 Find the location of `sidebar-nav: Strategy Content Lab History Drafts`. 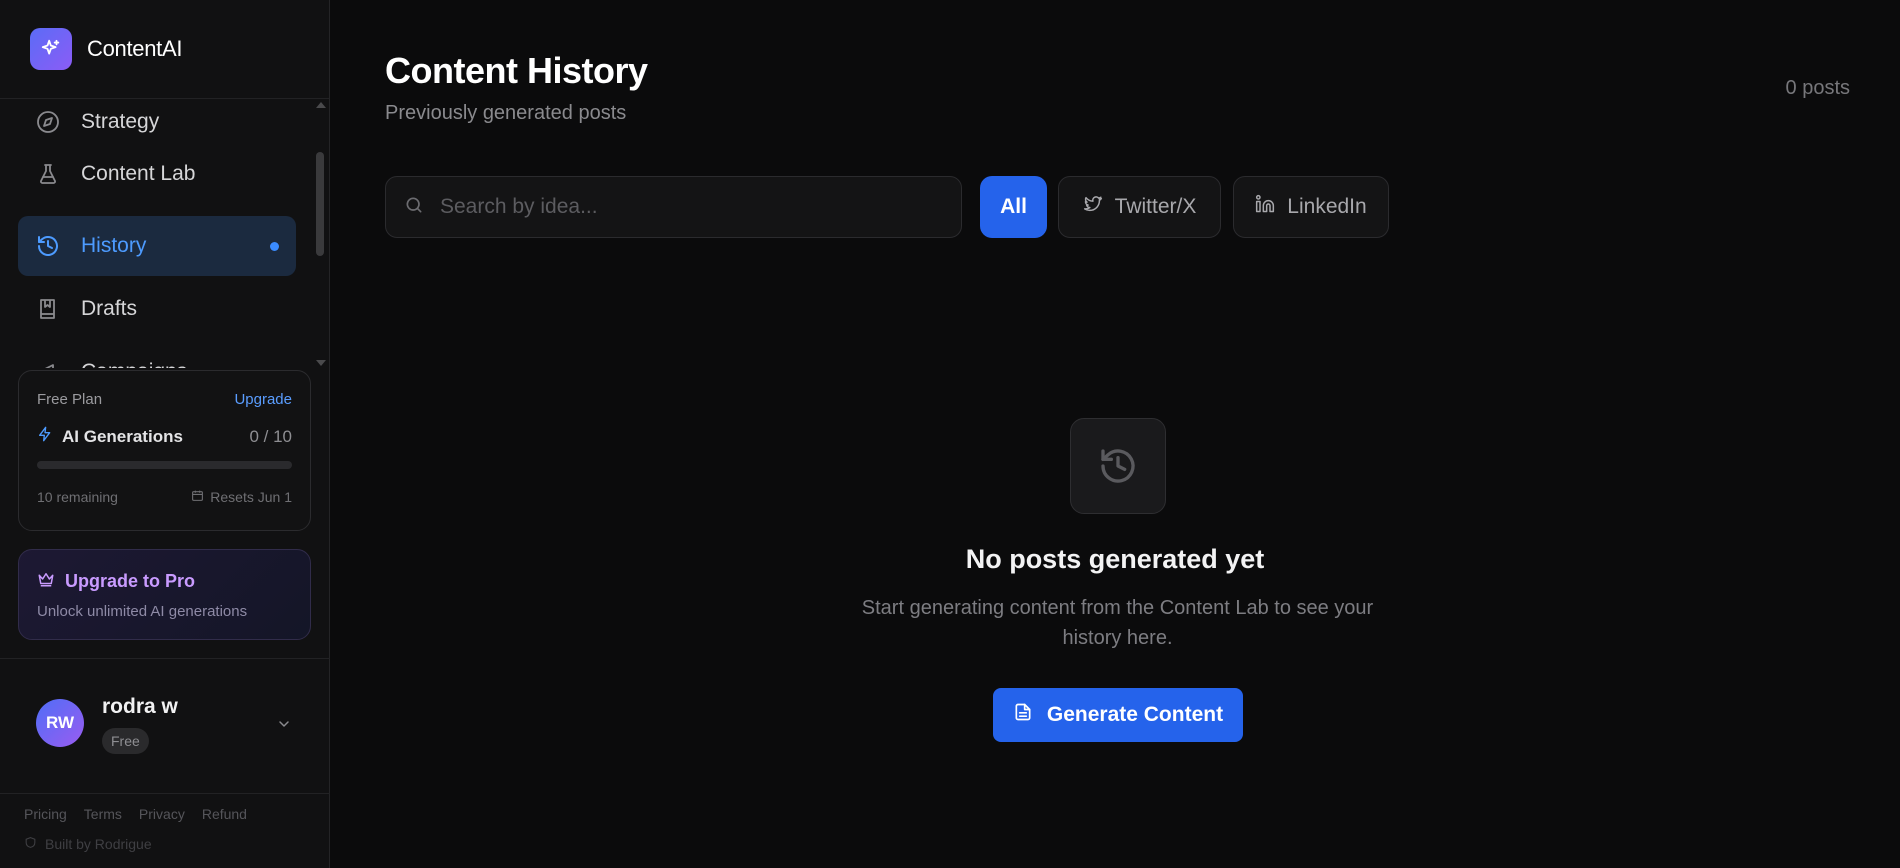

sidebar-nav: Strategy Content Lab History Drafts is located at coordinates (165, 234).